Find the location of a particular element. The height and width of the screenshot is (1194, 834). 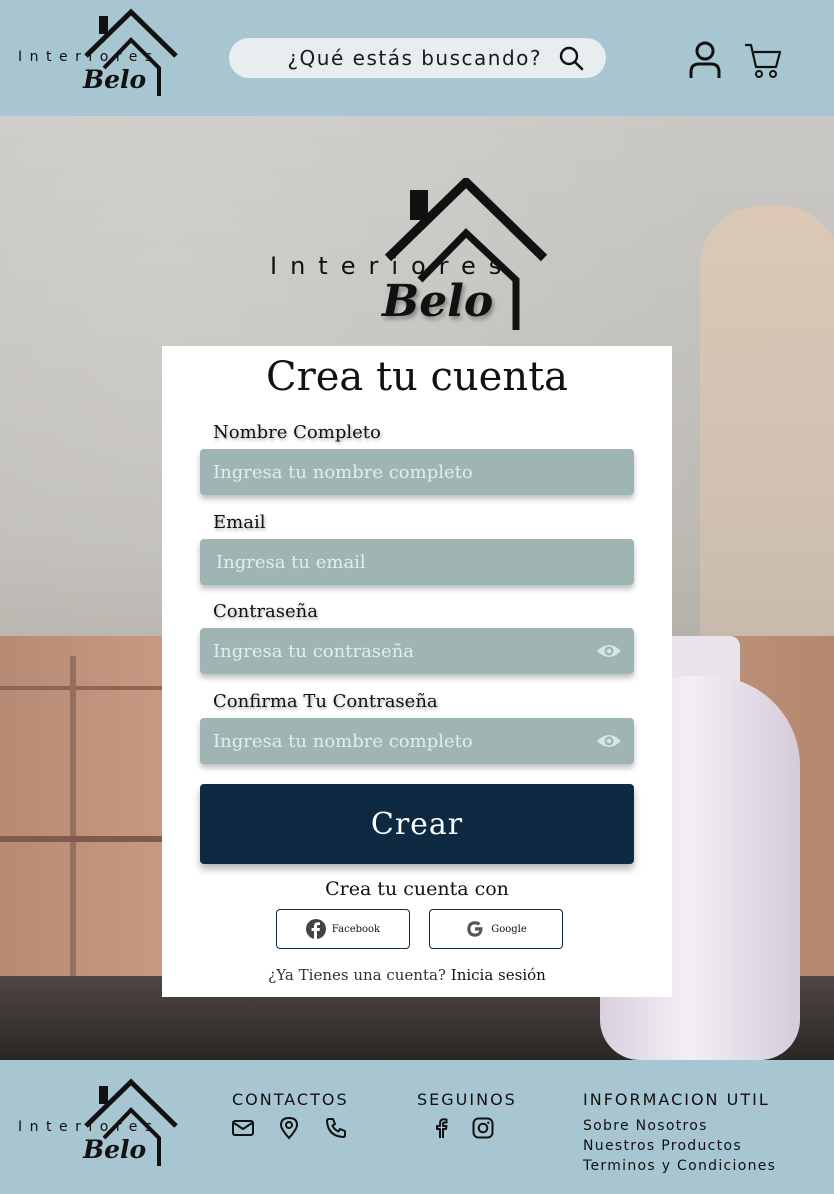

login-link: Inicia sesión is located at coordinates (498, 975).